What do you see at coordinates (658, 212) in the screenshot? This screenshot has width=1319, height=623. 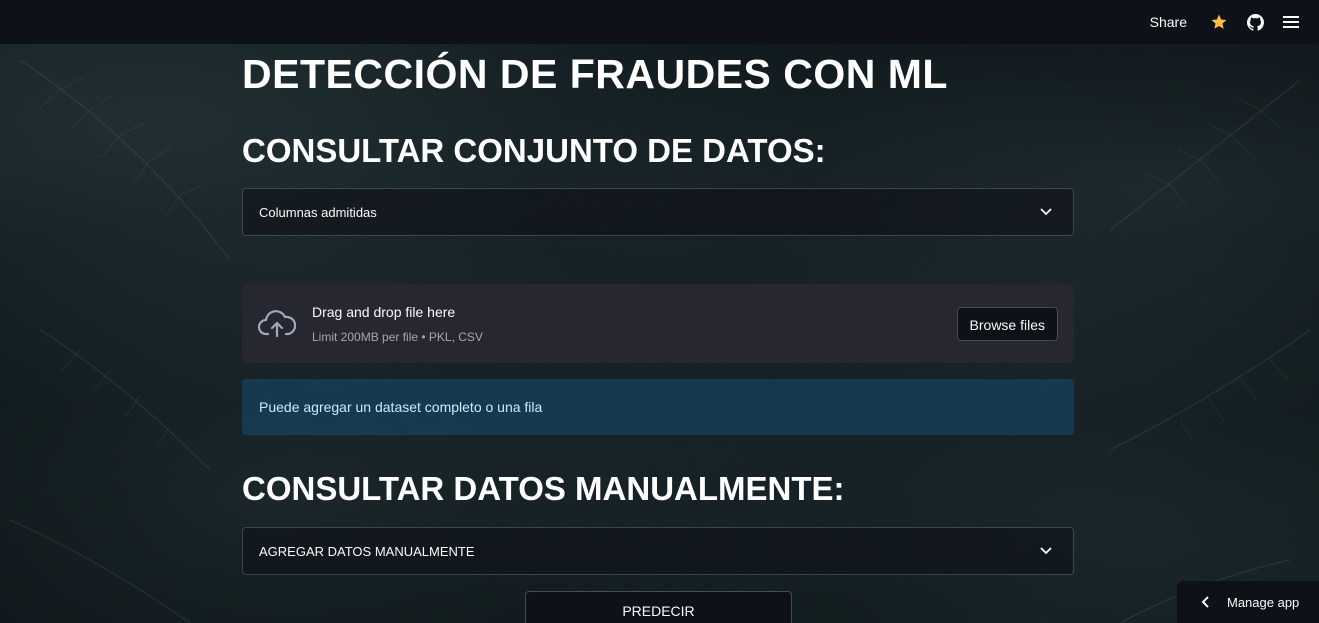 I see `expander-supported-columns: Columnas admitidas` at bounding box center [658, 212].